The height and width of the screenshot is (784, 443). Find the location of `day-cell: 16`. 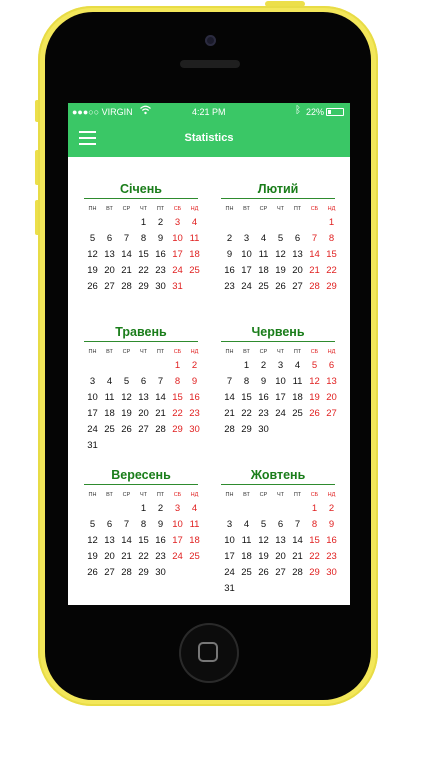

day-cell: 16 is located at coordinates (331, 541).